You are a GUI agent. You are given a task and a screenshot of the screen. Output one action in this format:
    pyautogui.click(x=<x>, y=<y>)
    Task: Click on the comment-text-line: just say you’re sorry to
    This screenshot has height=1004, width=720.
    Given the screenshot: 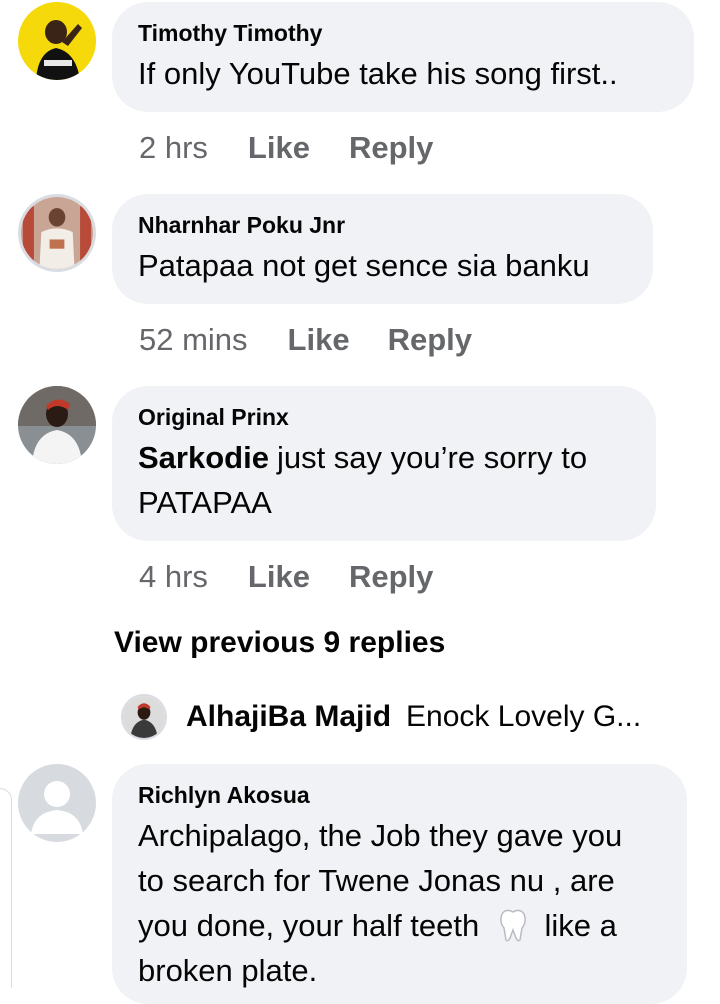 What is the action you would take?
    pyautogui.click(x=432, y=457)
    